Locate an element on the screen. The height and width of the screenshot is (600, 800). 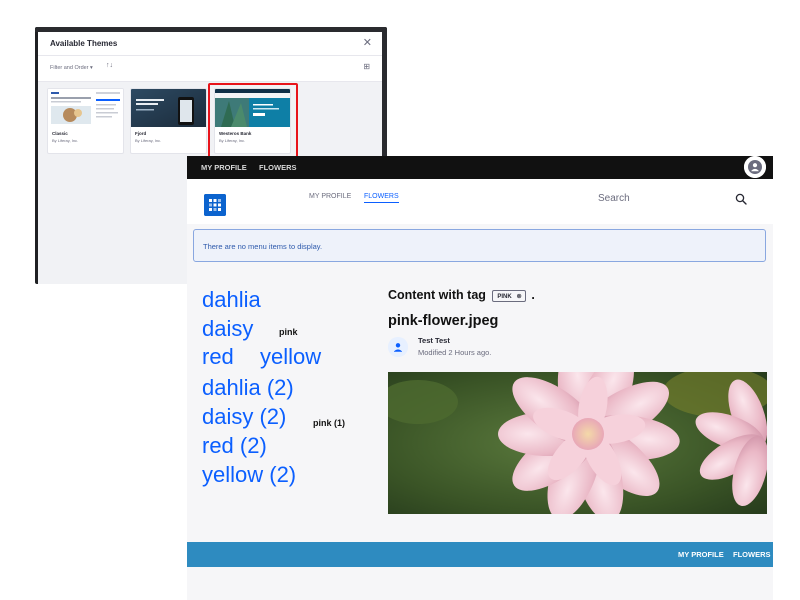
tag-count-yellow: yellow (2) is located at coordinates (249, 475).